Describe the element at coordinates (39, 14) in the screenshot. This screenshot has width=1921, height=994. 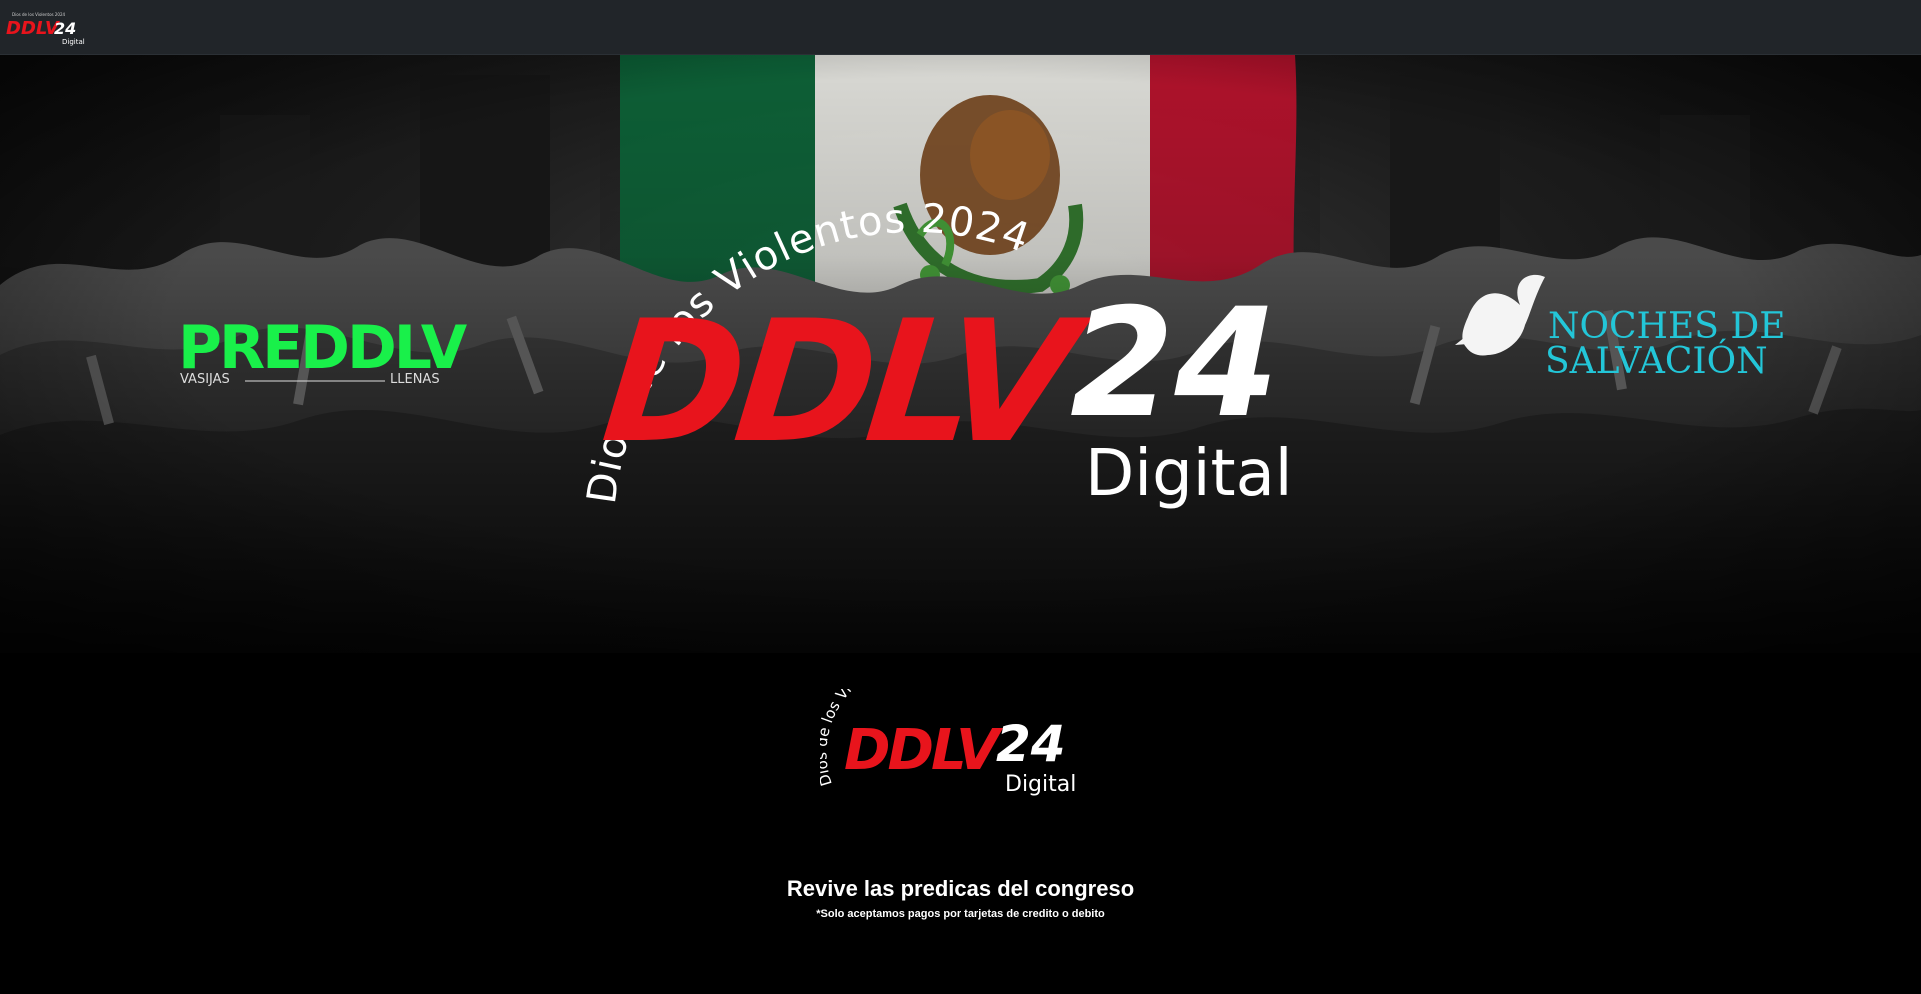
I see `nav-logo-caption: Dios de los Violentos 2024` at that location.